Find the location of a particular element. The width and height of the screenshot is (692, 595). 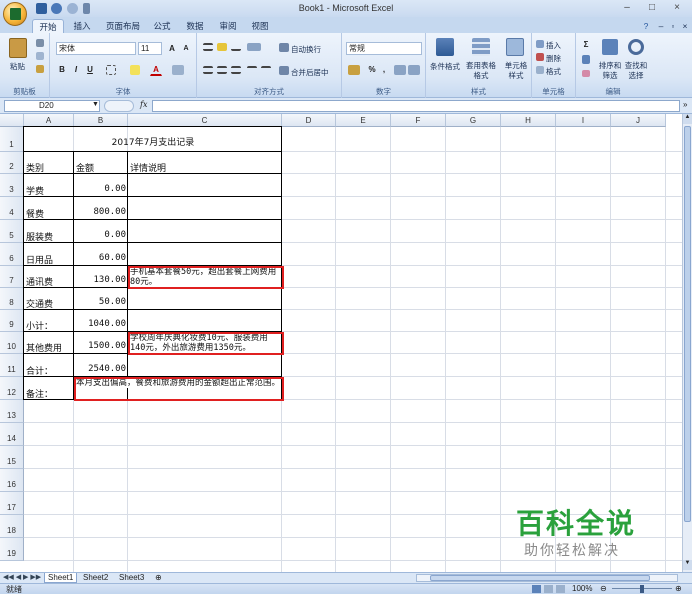

paste-button: 粘贴 is located at coordinates (17, 66).